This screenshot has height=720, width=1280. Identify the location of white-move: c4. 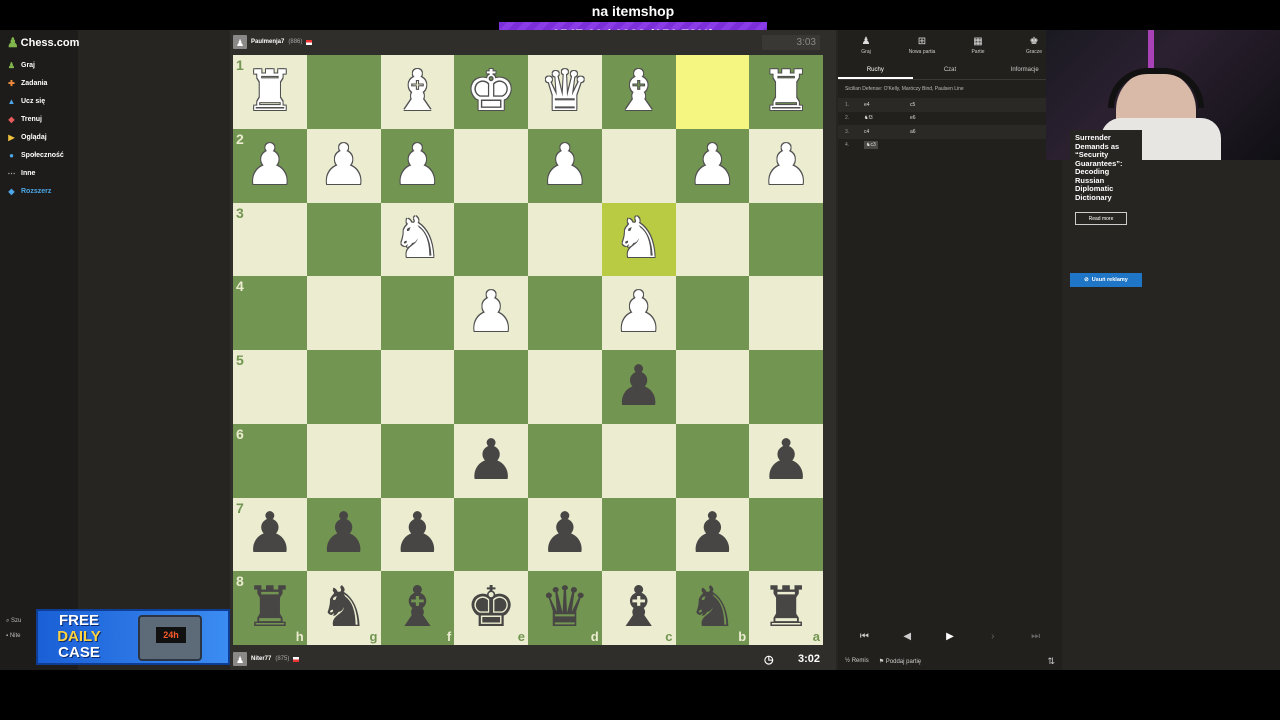
(883, 132).